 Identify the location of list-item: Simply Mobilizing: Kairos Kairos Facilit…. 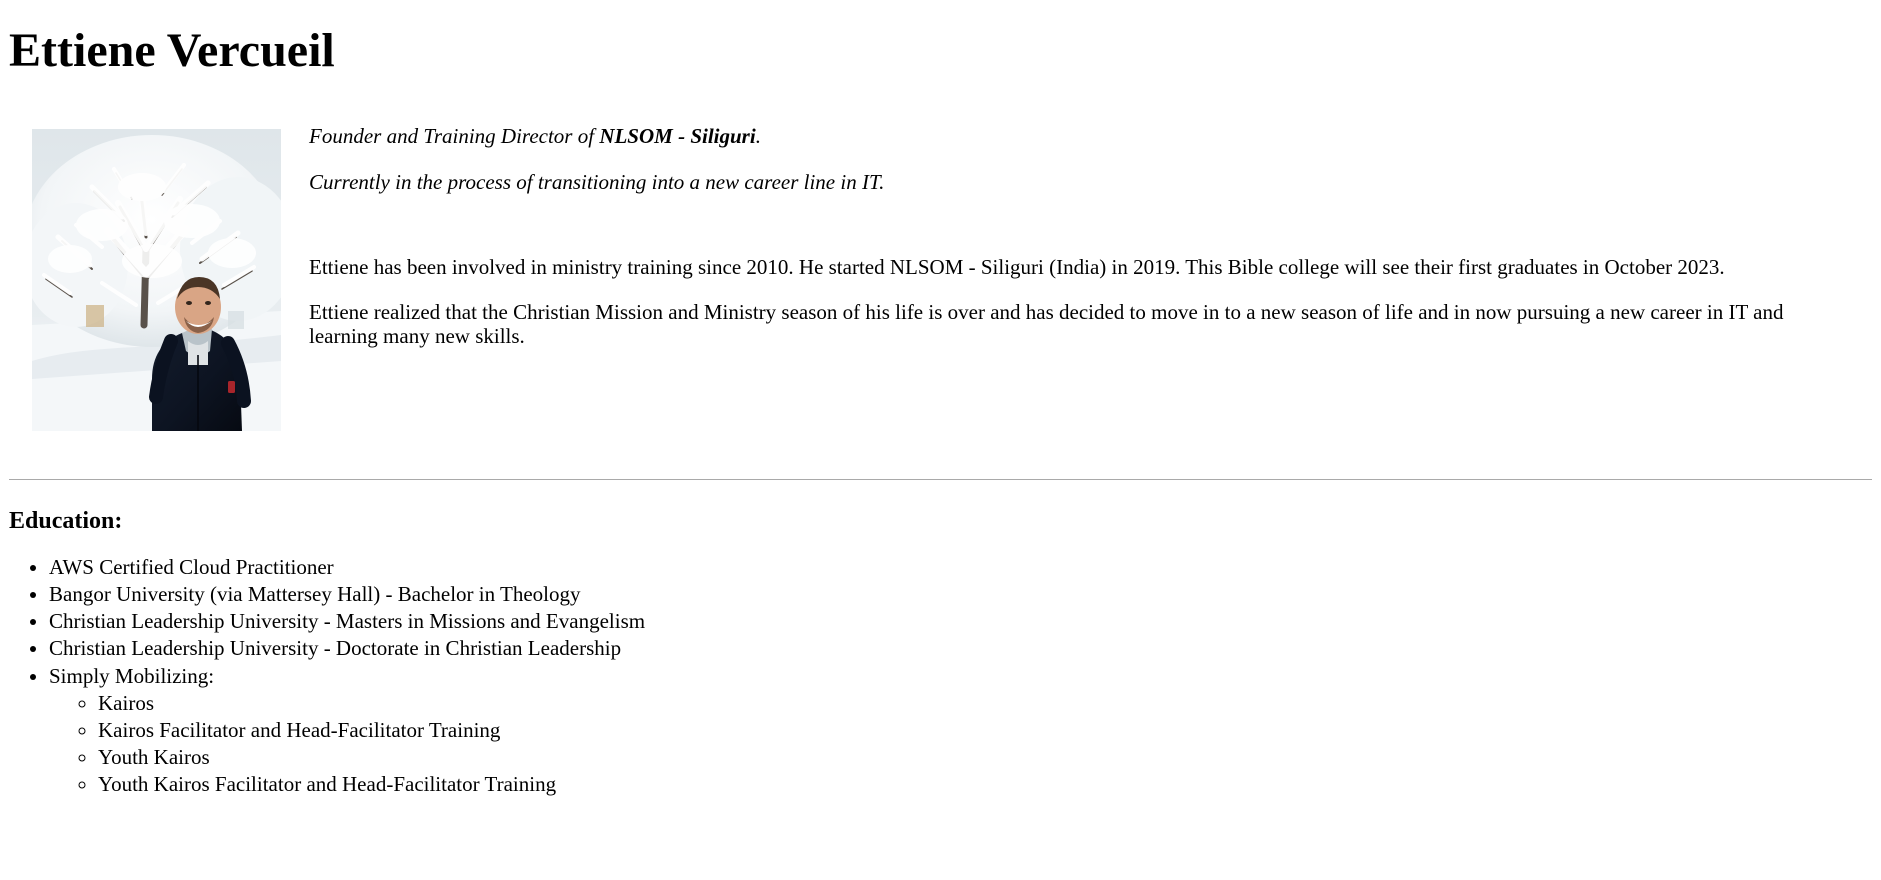
(960, 729).